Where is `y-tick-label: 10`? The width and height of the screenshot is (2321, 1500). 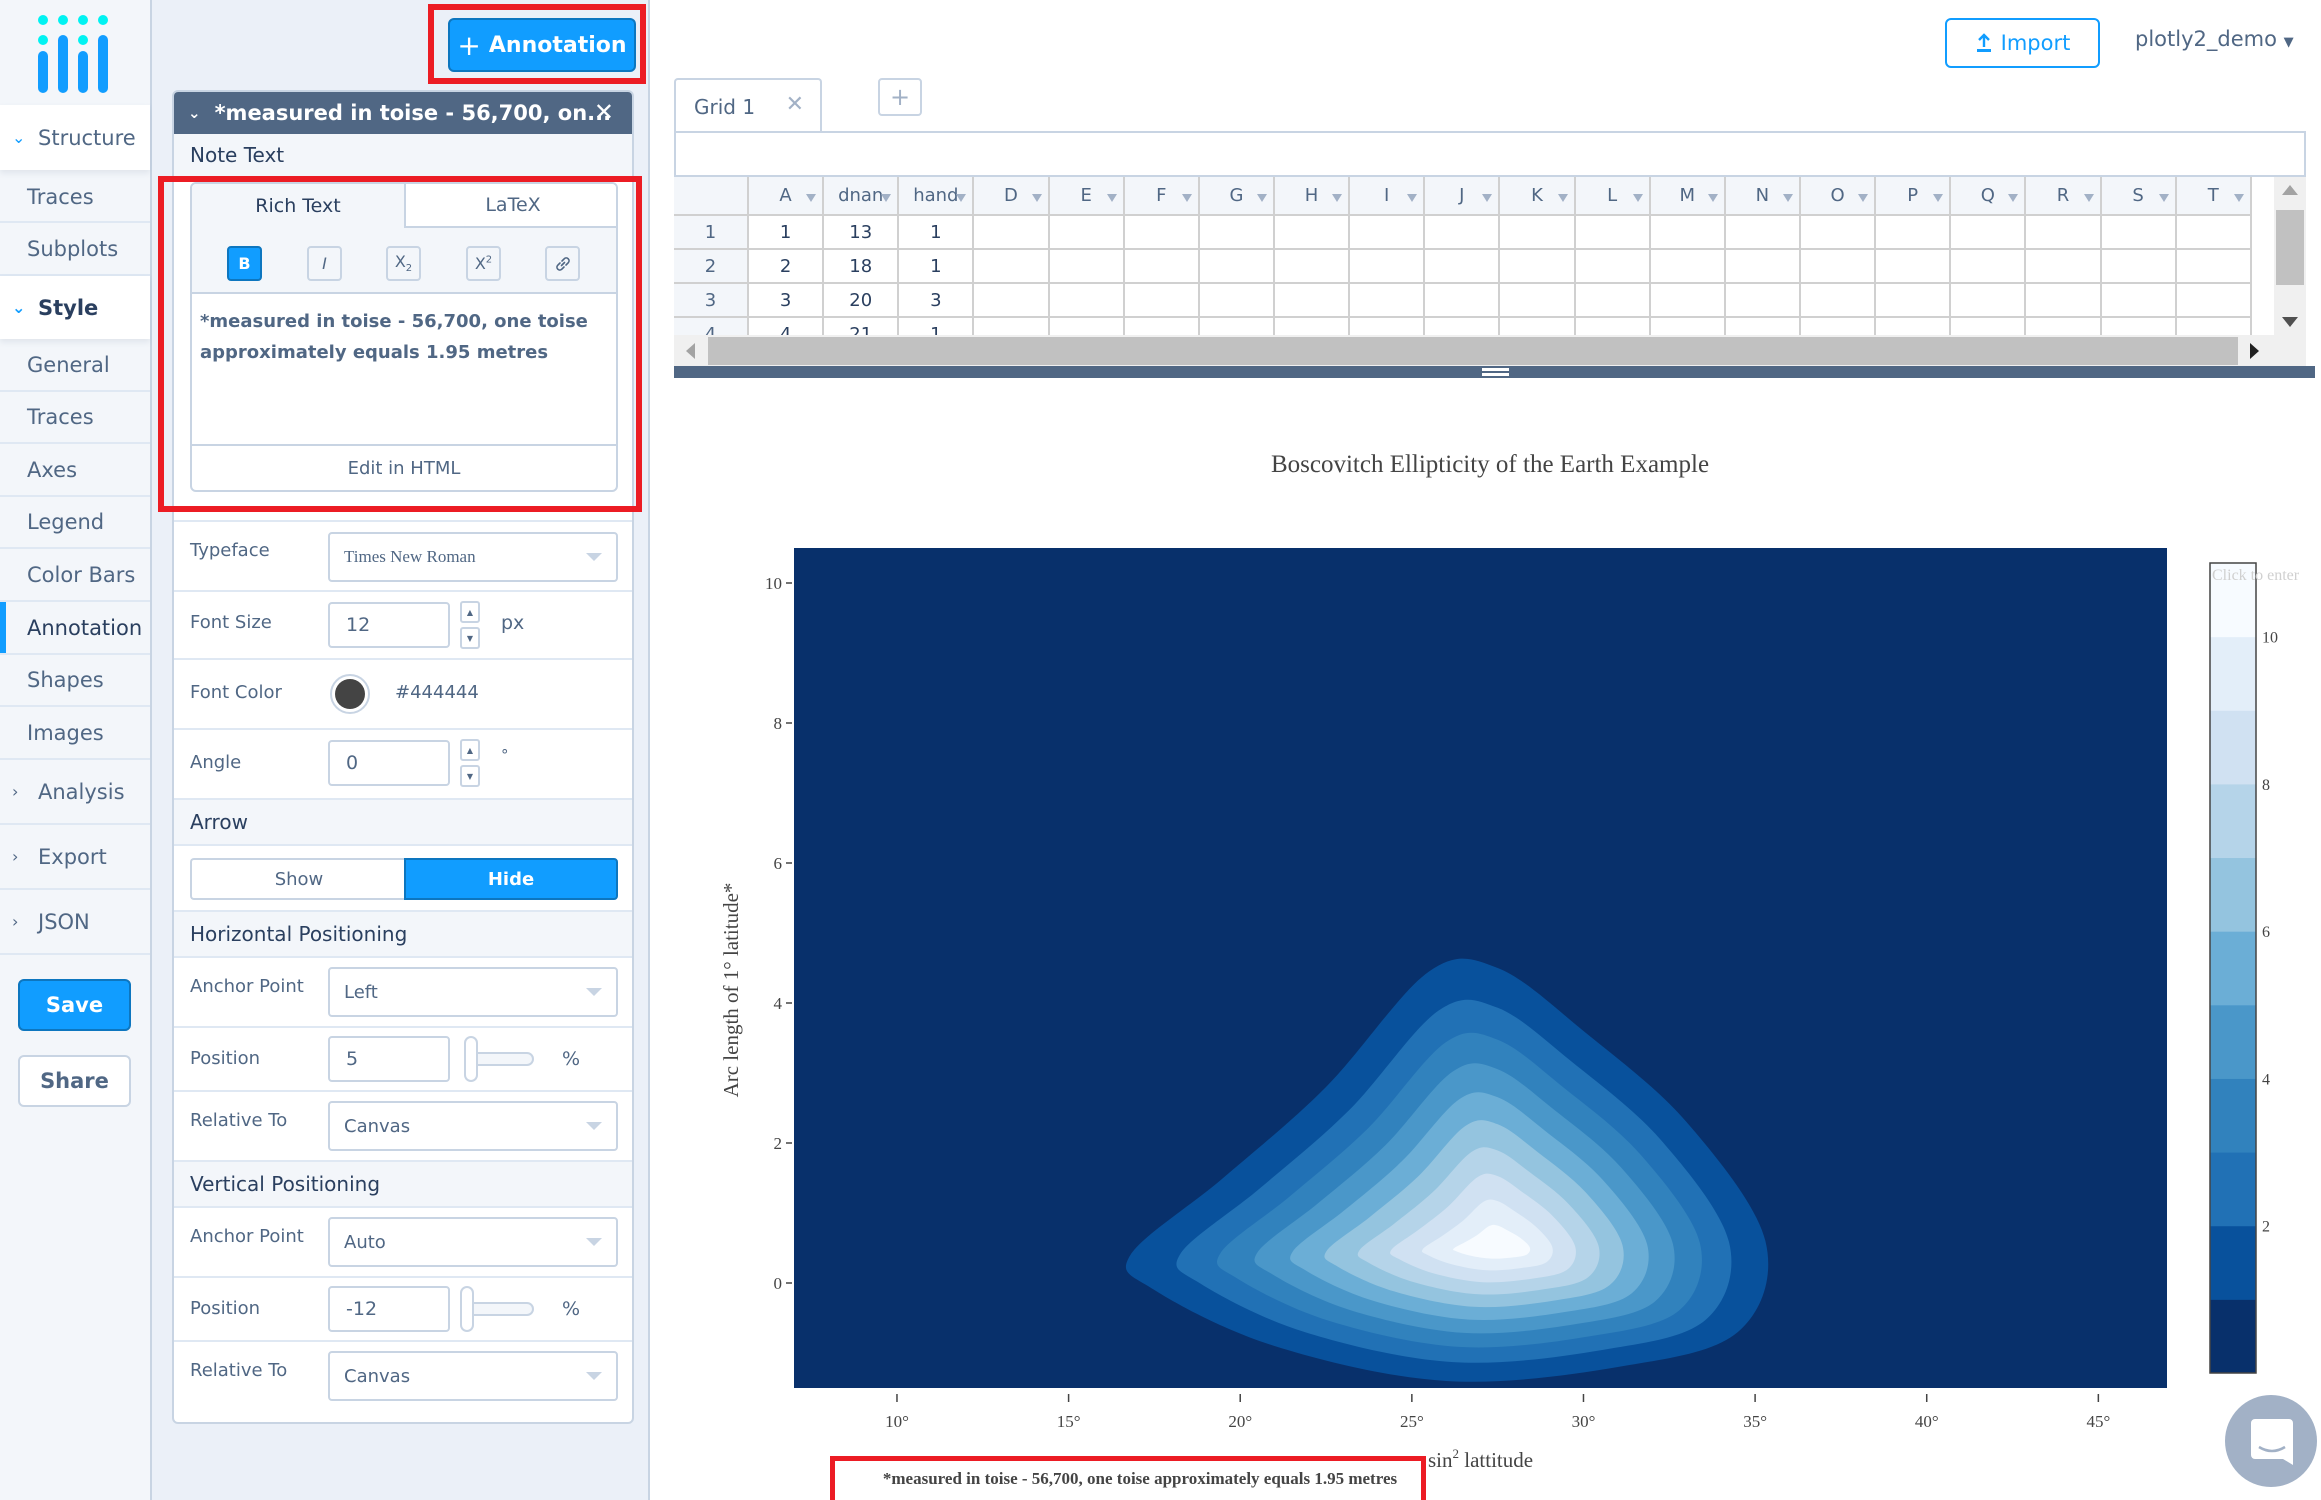
y-tick-label: 10 is located at coordinates (773, 583).